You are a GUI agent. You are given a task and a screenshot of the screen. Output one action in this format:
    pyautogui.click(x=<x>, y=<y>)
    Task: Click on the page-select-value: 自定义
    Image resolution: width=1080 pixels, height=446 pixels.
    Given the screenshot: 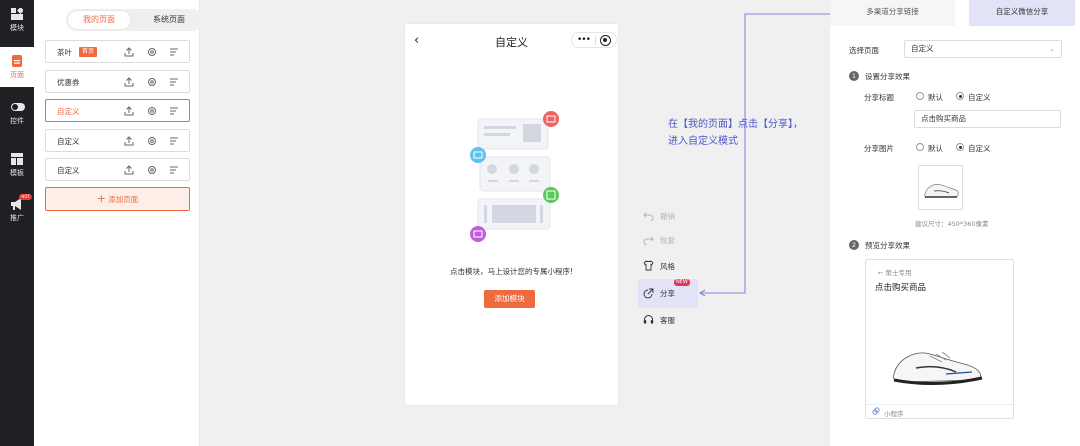 What is the action you would take?
    pyautogui.click(x=922, y=48)
    